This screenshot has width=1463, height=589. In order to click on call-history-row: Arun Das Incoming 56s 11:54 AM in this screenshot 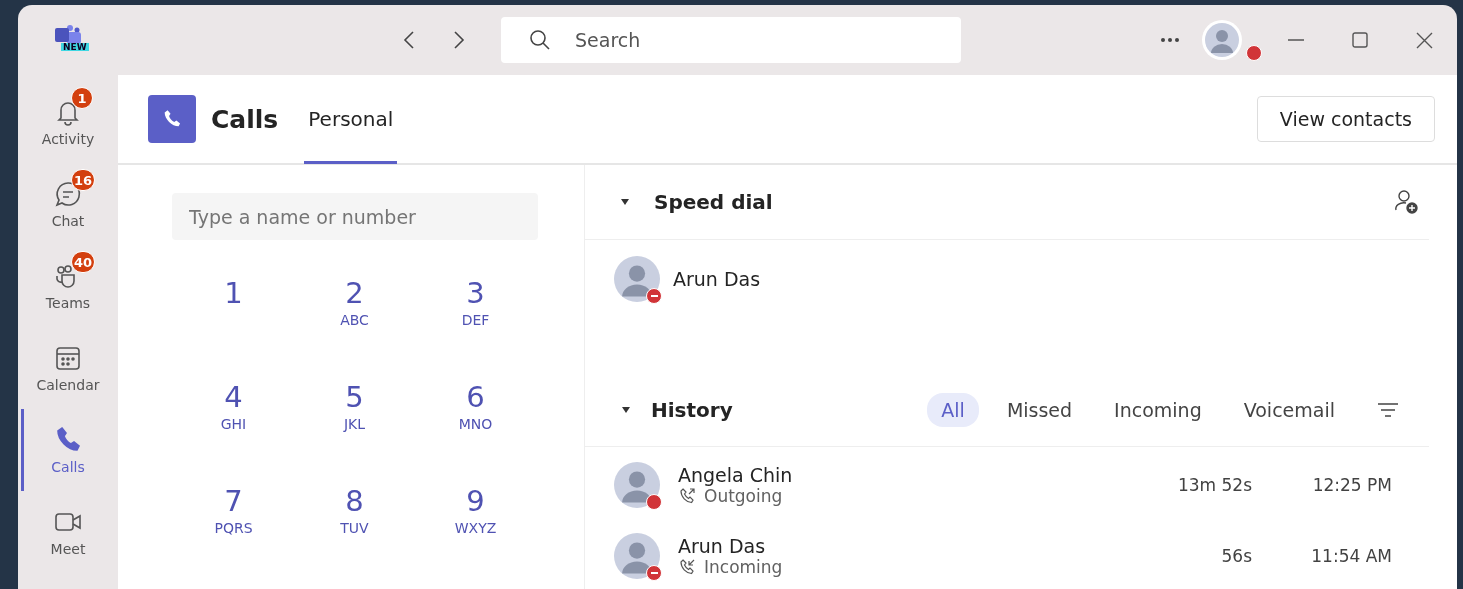, I will do `click(1007, 554)`.